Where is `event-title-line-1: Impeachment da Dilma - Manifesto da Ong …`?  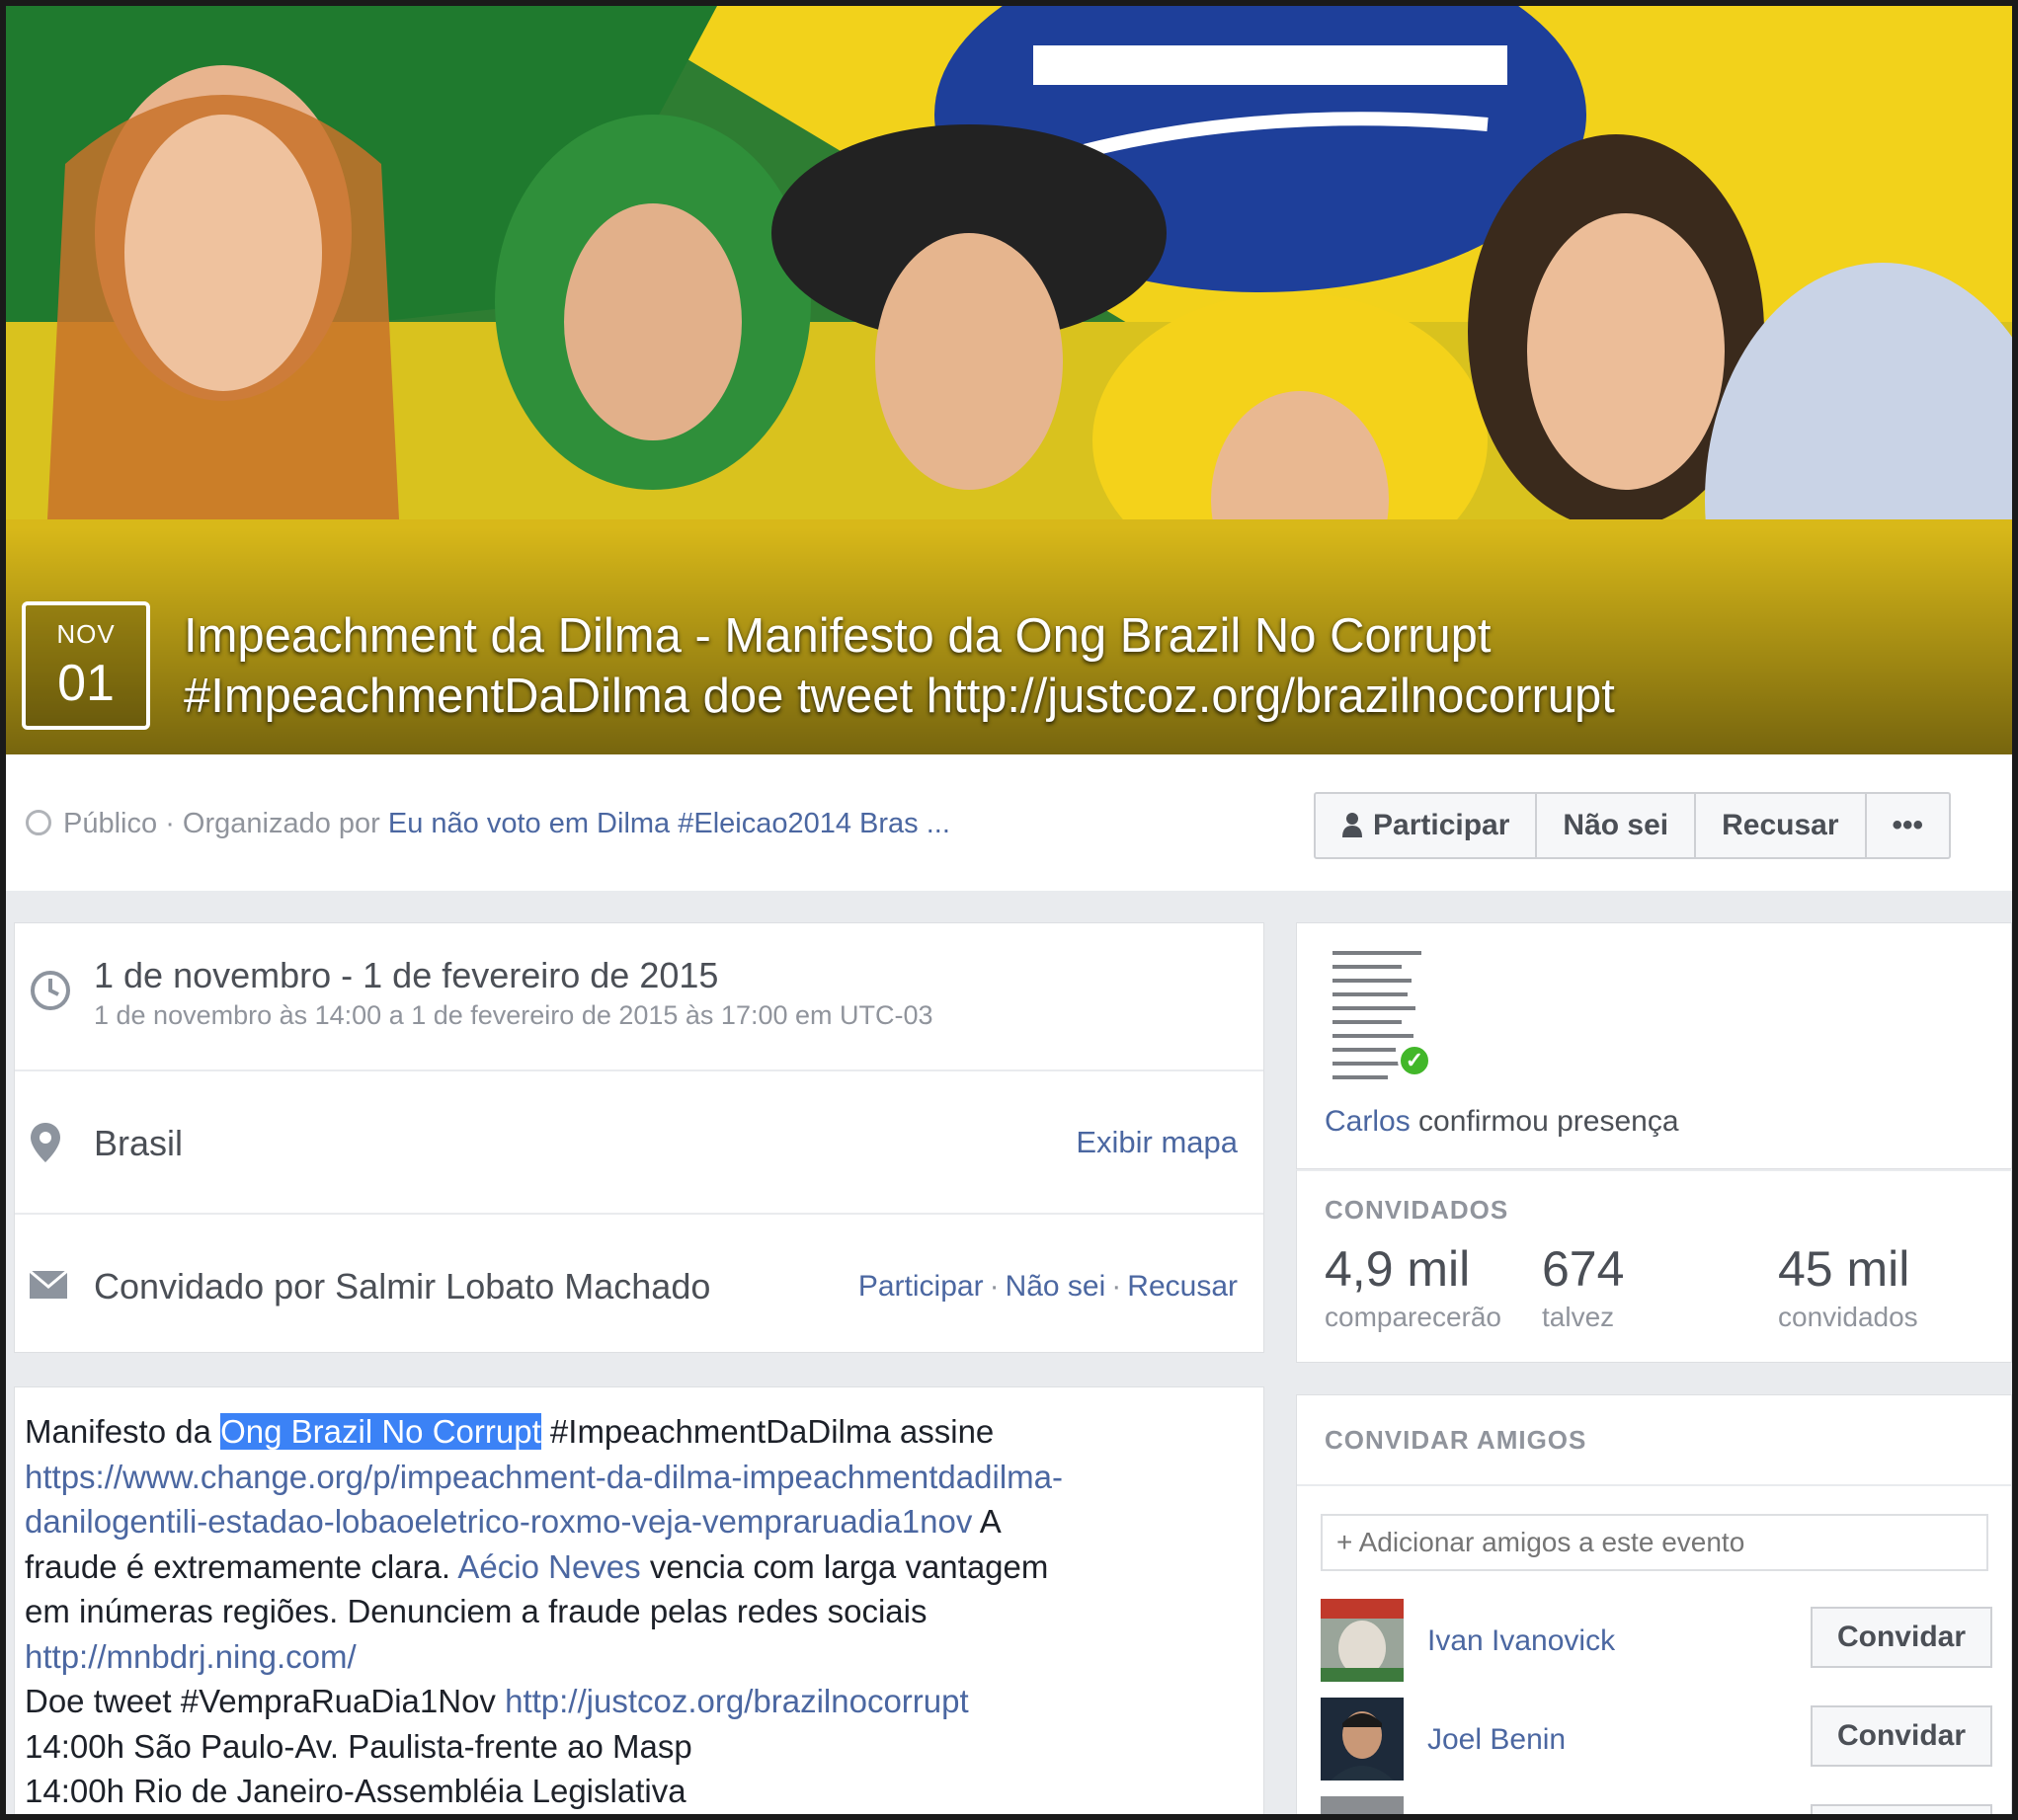 event-title-line-1: Impeachment da Dilma - Manifesto da Ong … is located at coordinates (838, 636).